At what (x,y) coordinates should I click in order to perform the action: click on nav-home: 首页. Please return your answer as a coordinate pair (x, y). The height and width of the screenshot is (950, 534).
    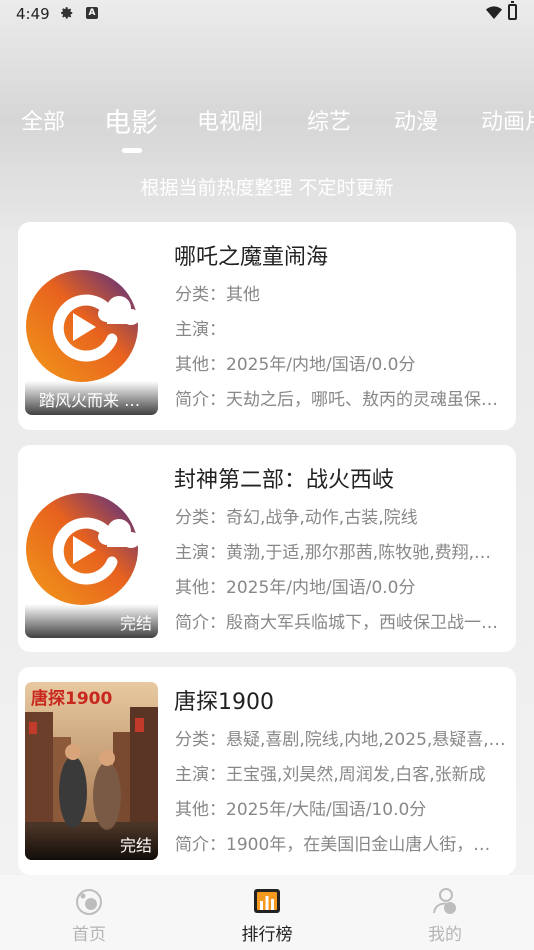
    Looking at the image, I should click on (89, 912).